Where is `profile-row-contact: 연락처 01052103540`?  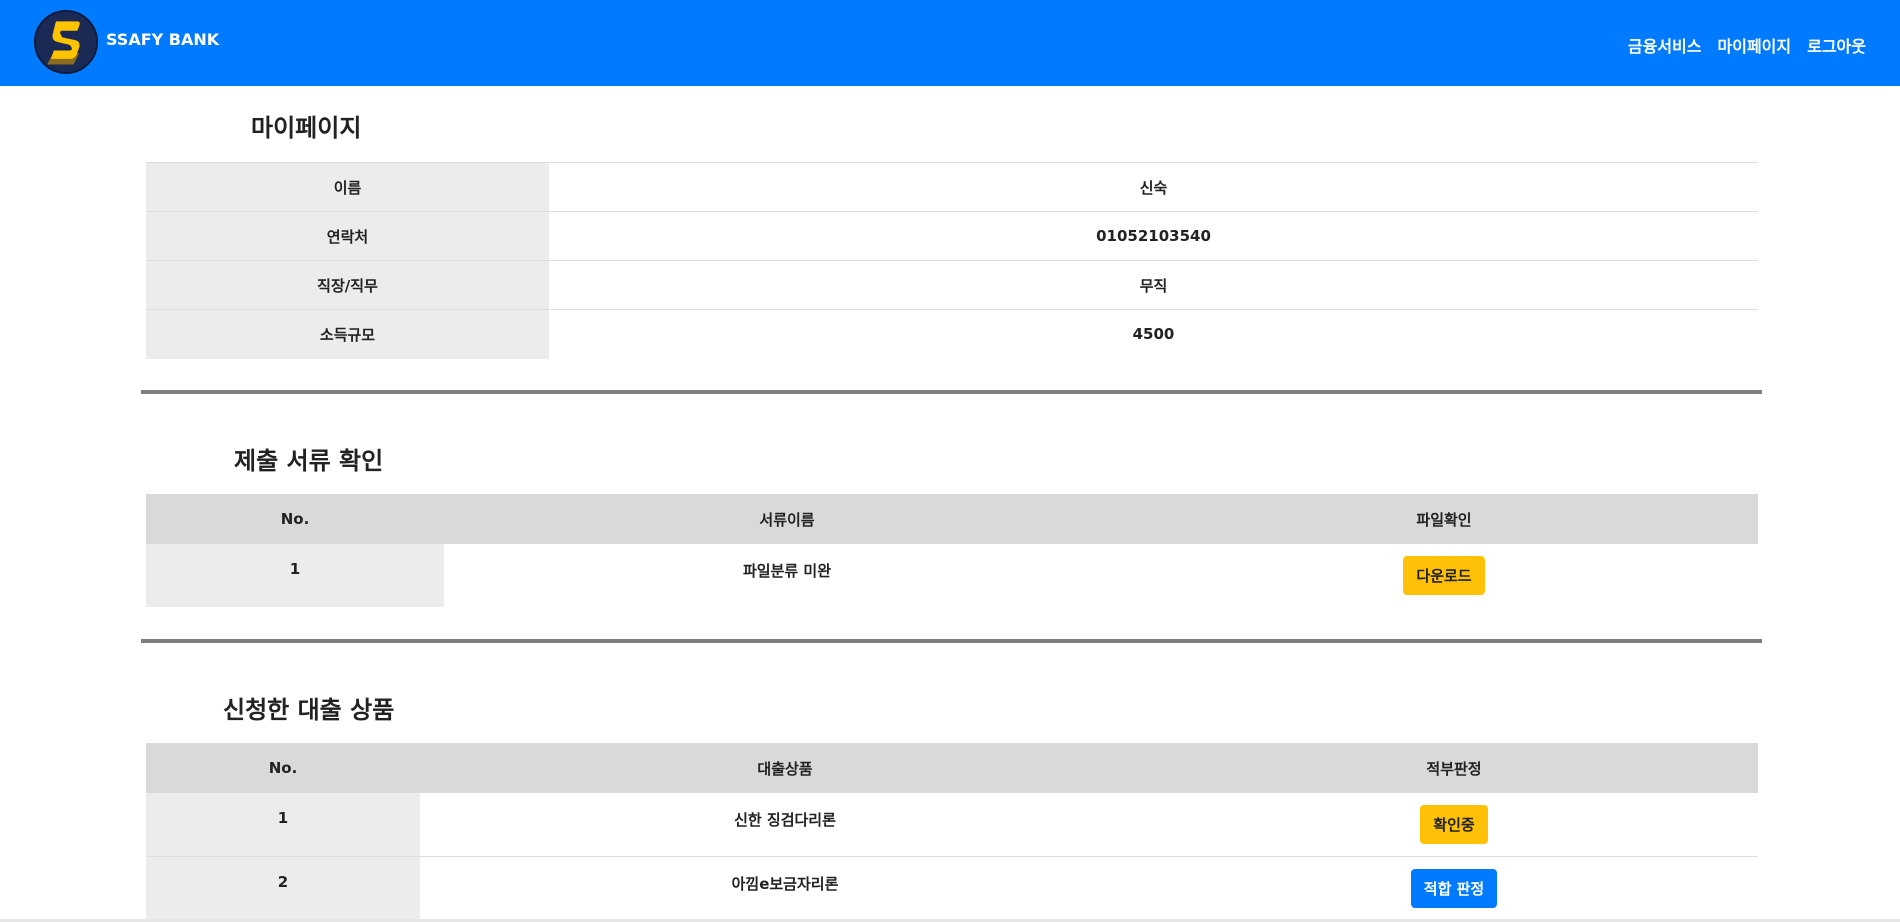
profile-row-contact: 연락처 01052103540 is located at coordinates (952, 236).